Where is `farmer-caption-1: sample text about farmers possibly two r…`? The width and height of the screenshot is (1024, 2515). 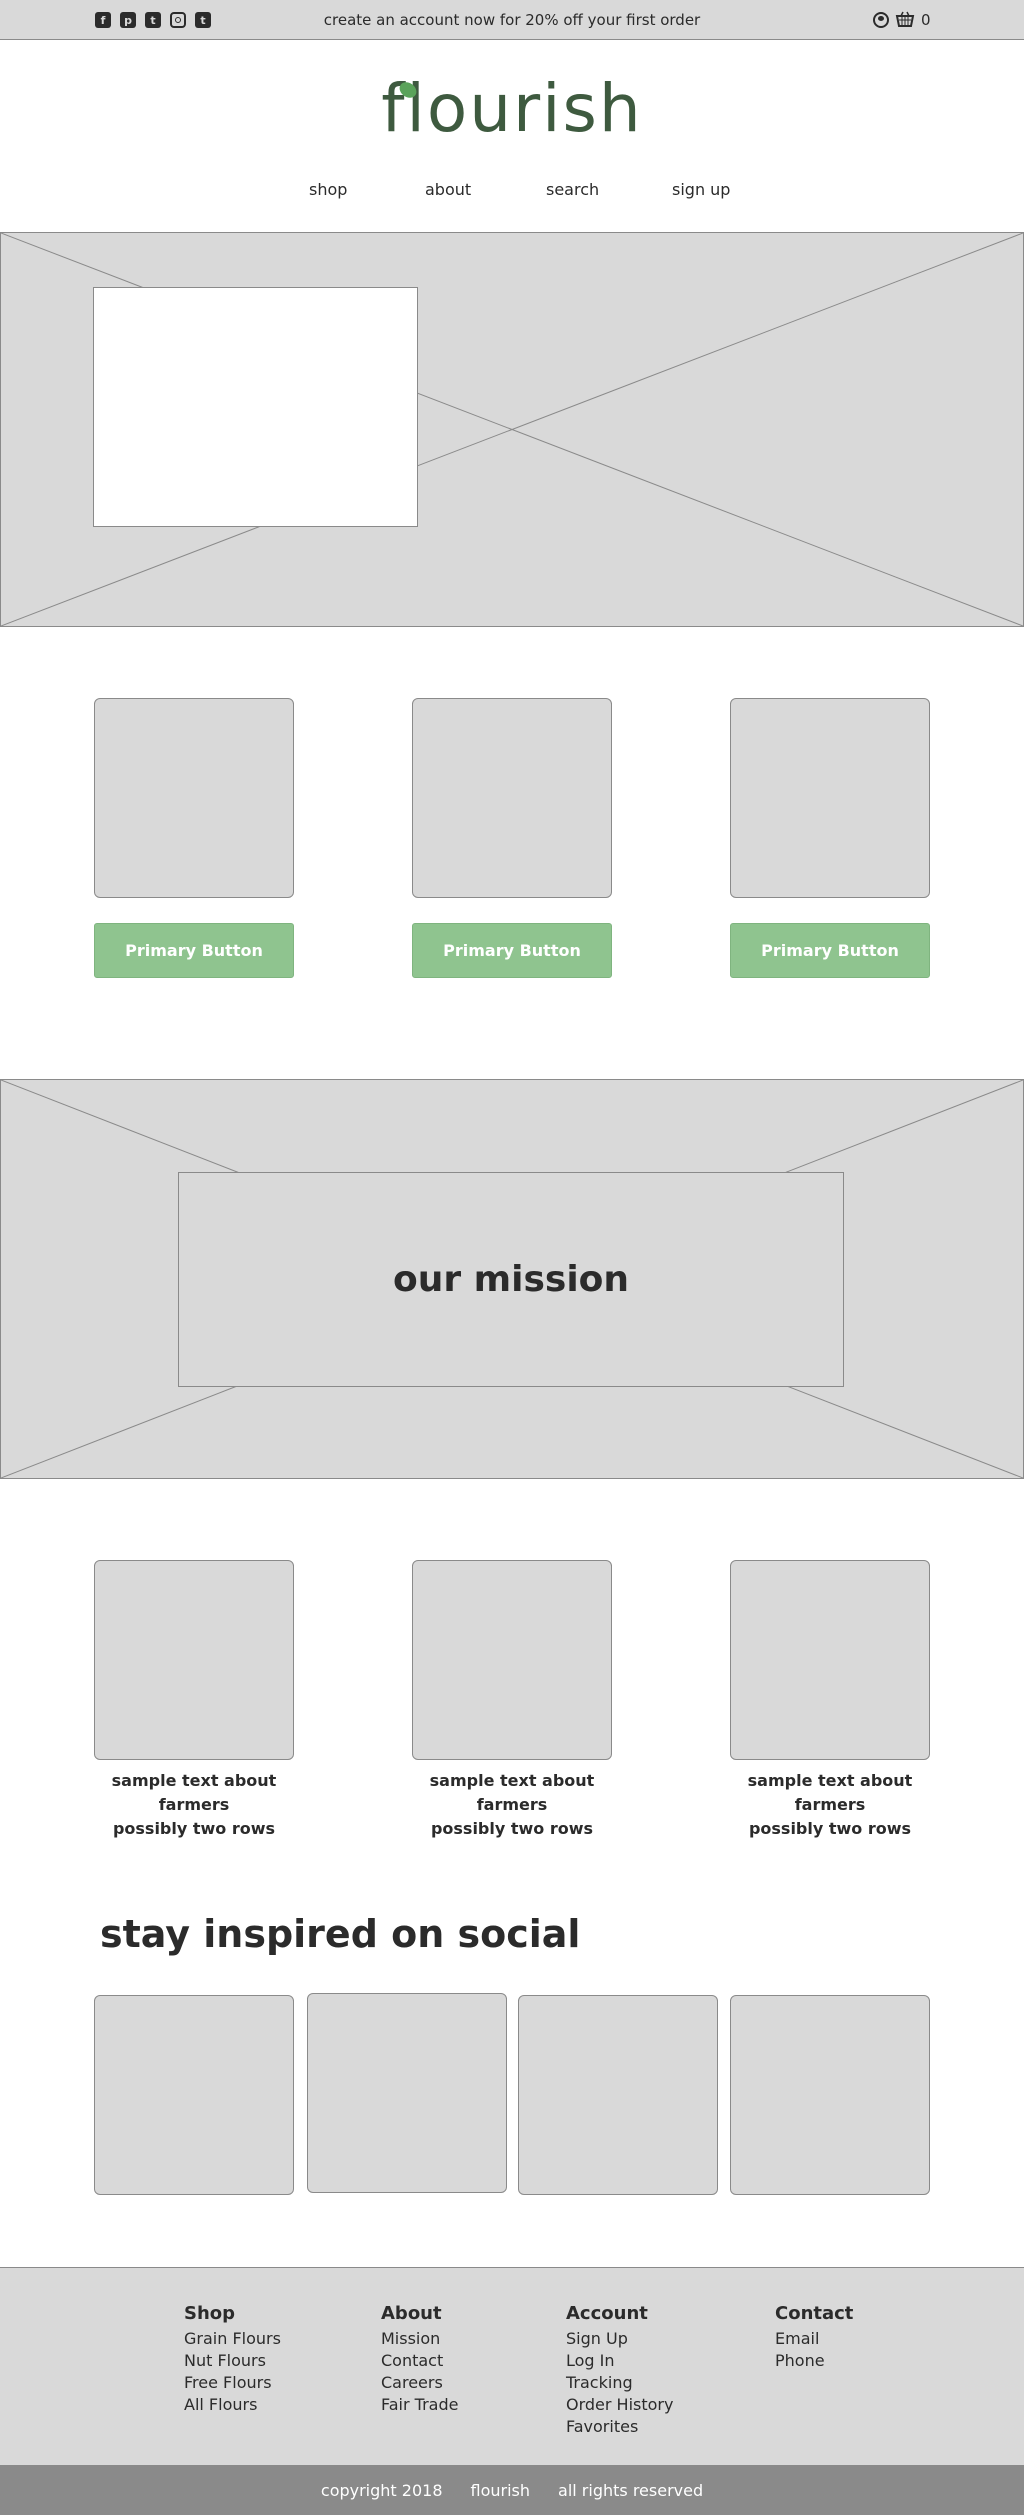 farmer-caption-1: sample text about farmers possibly two r… is located at coordinates (194, 1805).